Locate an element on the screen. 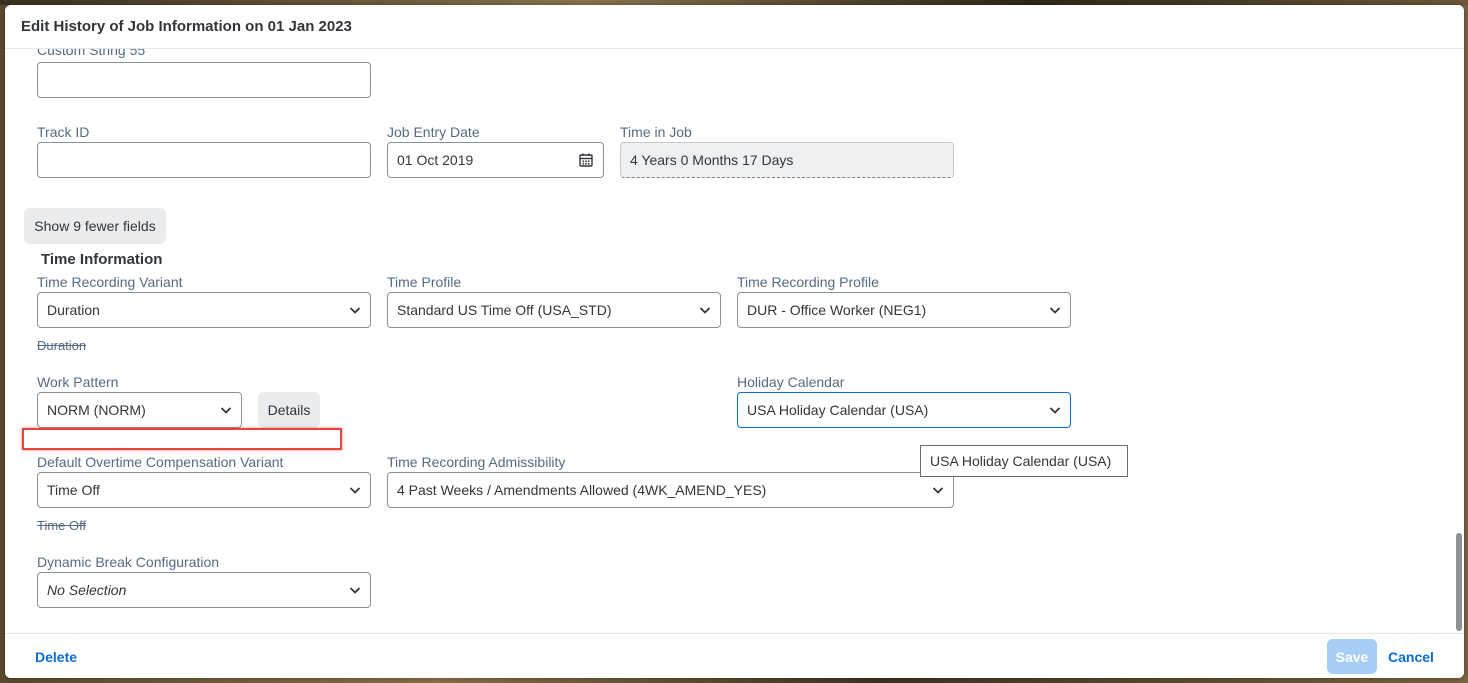 This screenshot has width=1468, height=683. default-overtime-label: Default Overtime Compensation Variant is located at coordinates (160, 462).